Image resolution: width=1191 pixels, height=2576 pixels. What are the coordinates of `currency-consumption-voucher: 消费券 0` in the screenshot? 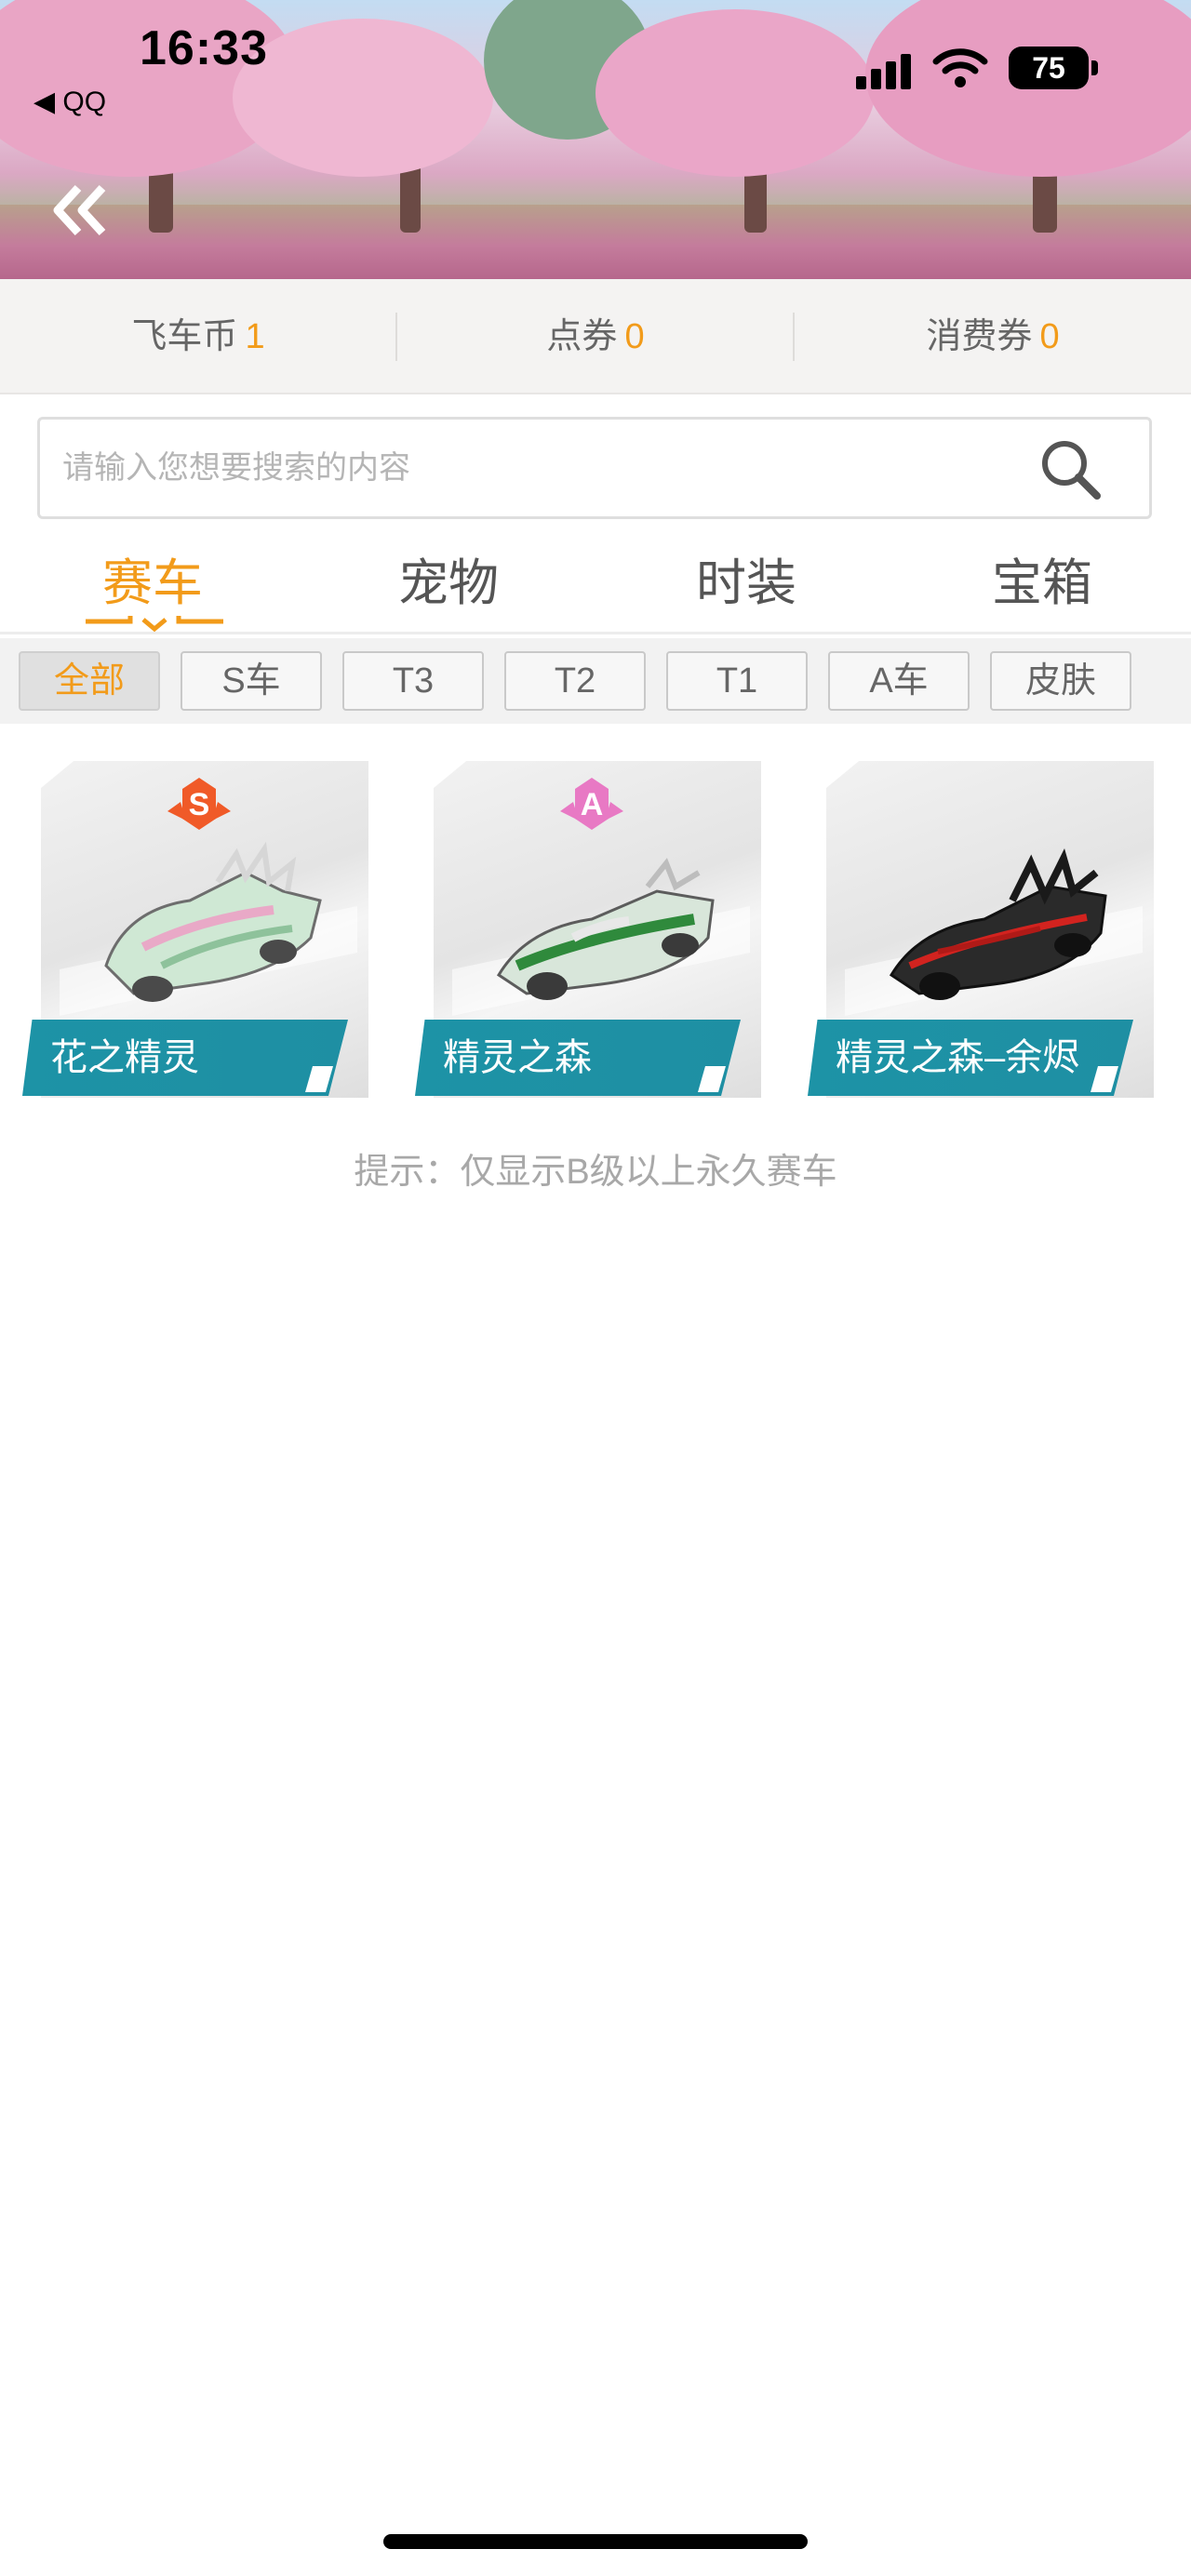 It's located at (993, 336).